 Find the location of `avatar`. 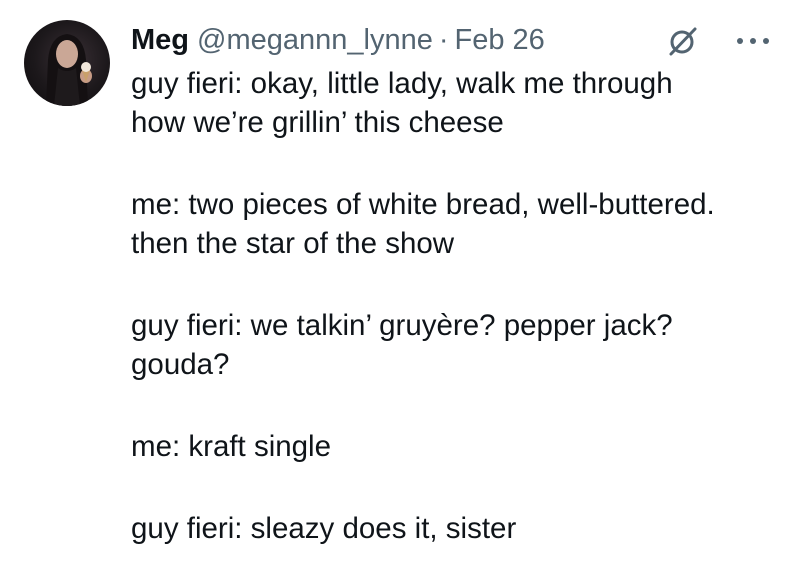

avatar is located at coordinates (67, 63).